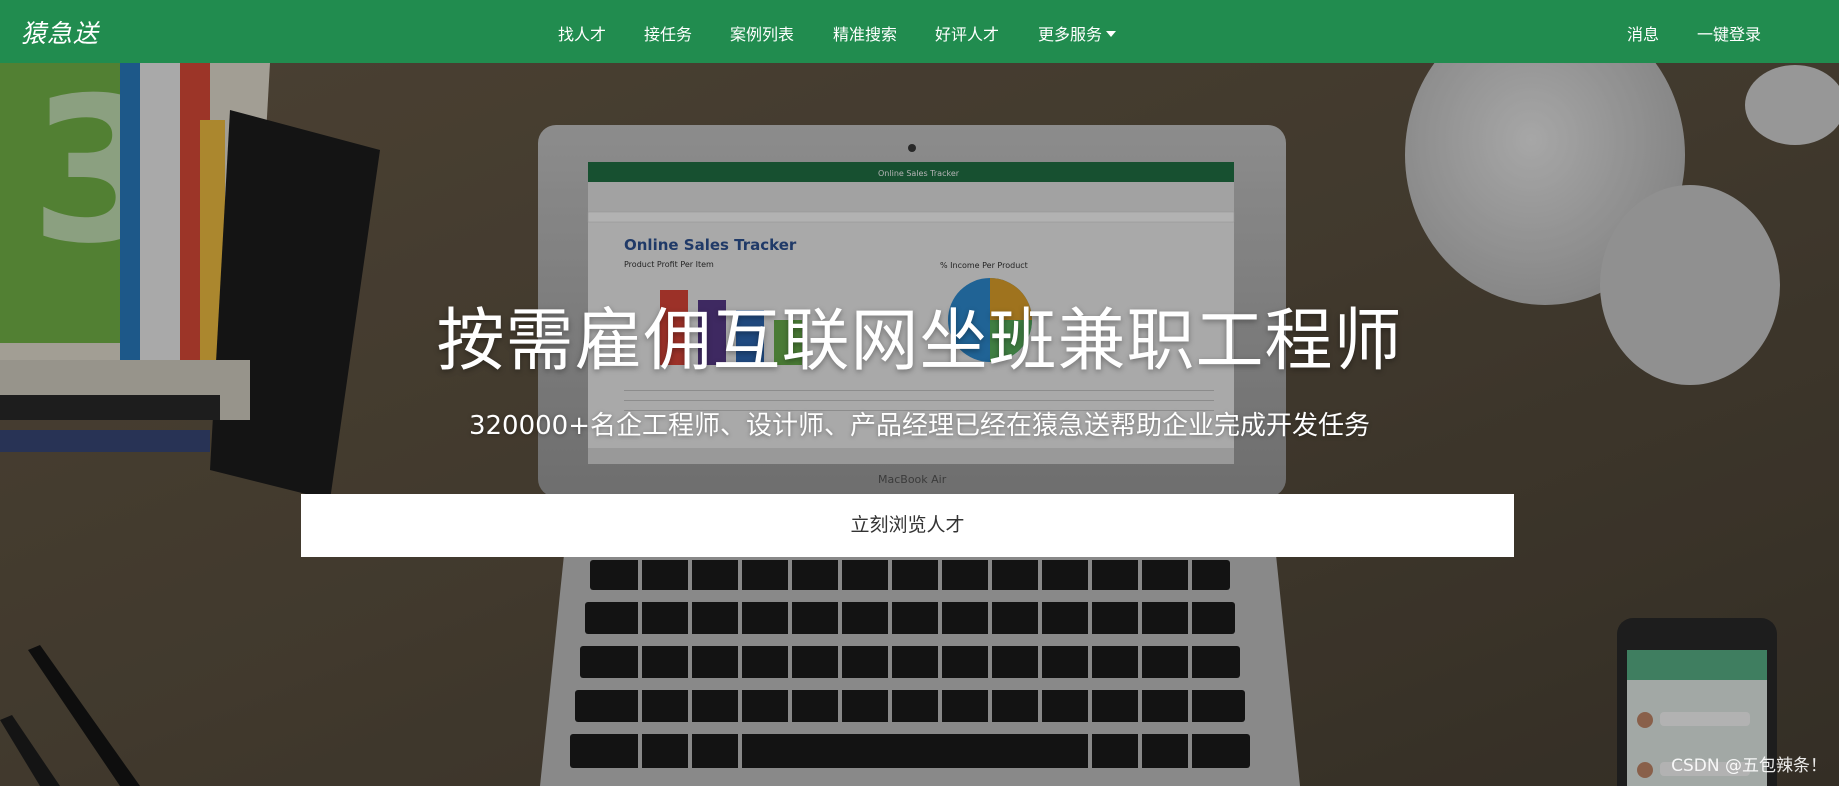 The height and width of the screenshot is (786, 1839). What do you see at coordinates (1749, 766) in the screenshot?
I see `csdn-watermark: CSDN @五包辣条！` at bounding box center [1749, 766].